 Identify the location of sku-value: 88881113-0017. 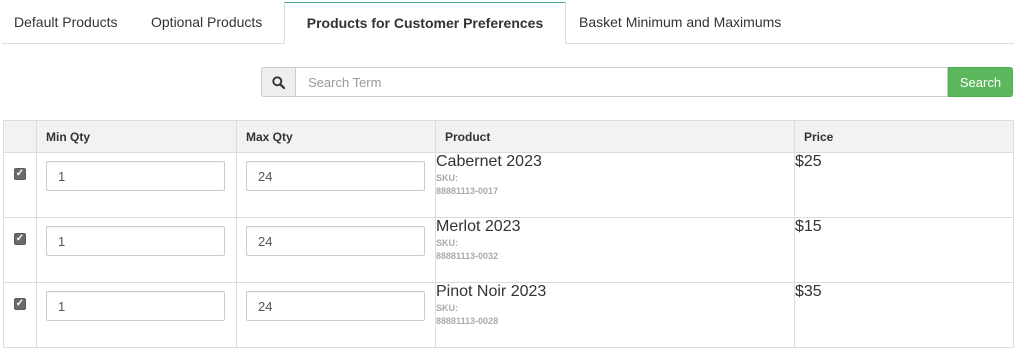
(467, 191).